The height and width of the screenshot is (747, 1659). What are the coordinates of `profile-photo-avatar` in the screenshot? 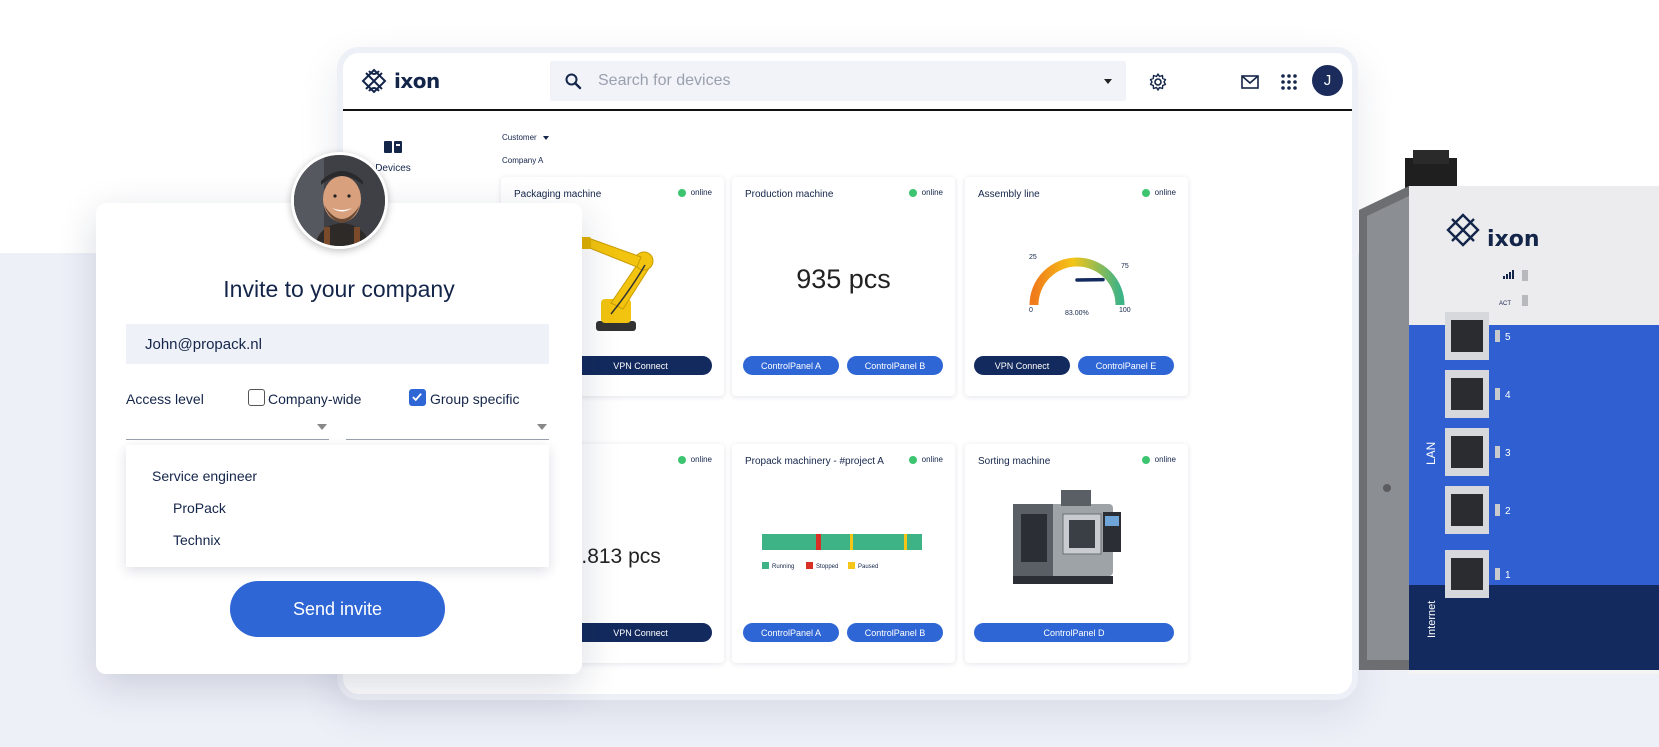 It's located at (339, 200).